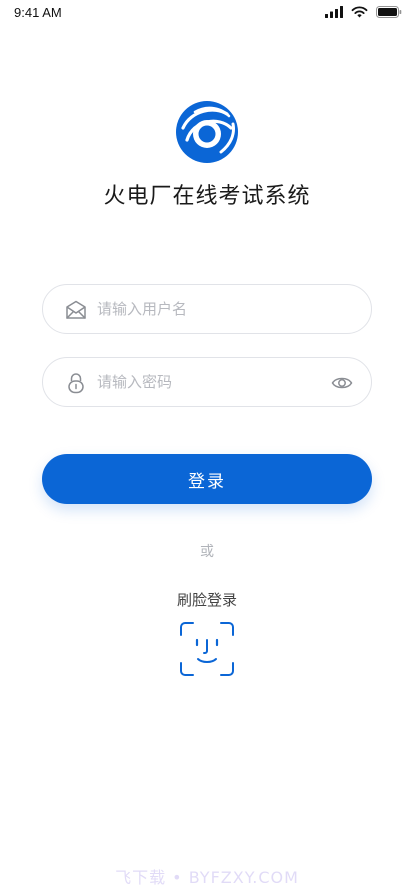 Image resolution: width=414 pixels, height=896 pixels. What do you see at coordinates (38, 12) in the screenshot?
I see `status-time: 9:41 AM` at bounding box center [38, 12].